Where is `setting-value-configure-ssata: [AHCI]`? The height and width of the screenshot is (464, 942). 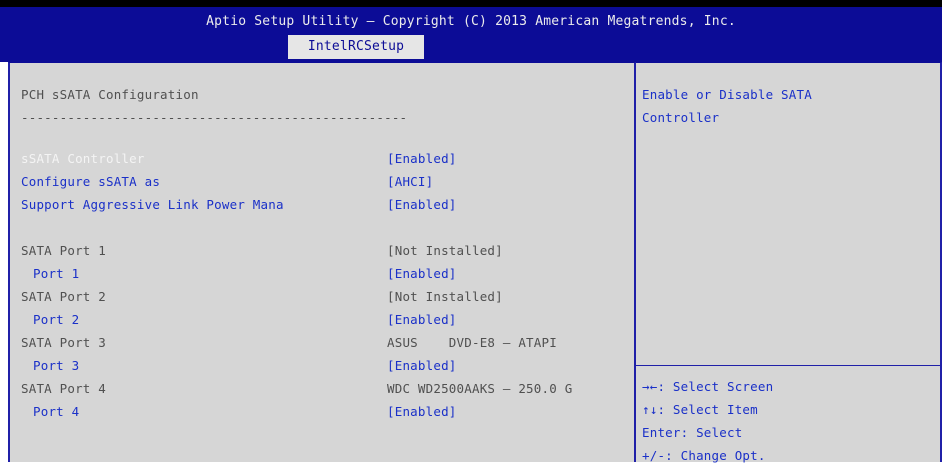 setting-value-configure-ssata: [AHCI] is located at coordinates (410, 182).